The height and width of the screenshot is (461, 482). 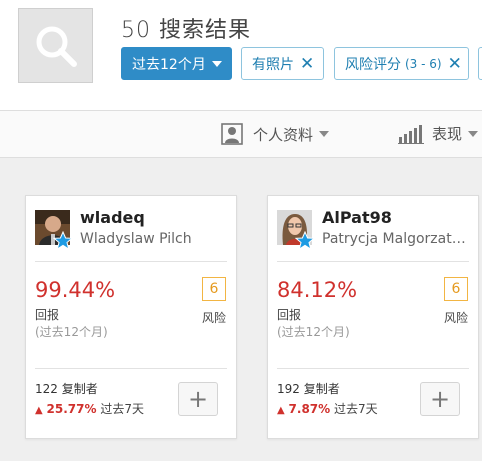 I want to click on weekly-gain-value: 7.87%, so click(x=309, y=409).